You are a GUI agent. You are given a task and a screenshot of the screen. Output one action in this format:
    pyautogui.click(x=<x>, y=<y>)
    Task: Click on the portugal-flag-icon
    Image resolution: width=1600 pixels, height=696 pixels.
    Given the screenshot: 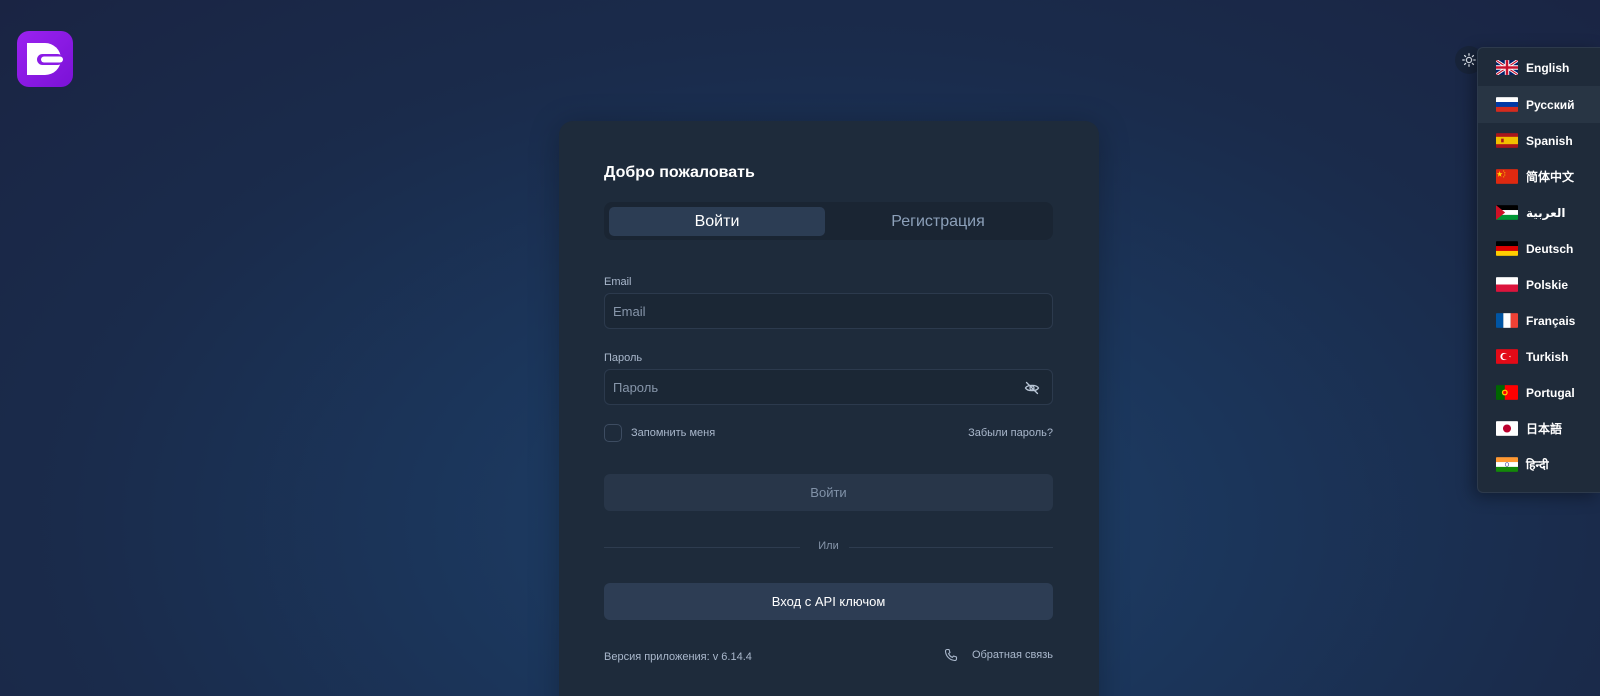 What is the action you would take?
    pyautogui.click(x=1507, y=392)
    